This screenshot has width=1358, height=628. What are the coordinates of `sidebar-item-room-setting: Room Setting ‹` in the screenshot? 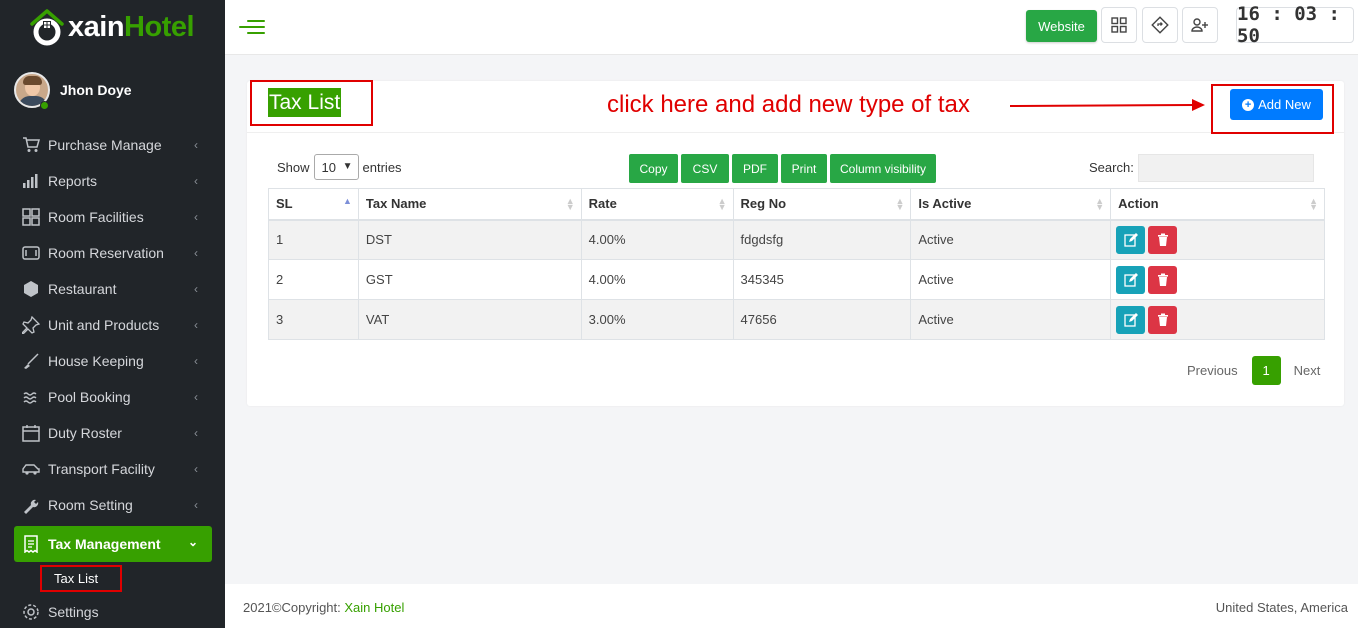 It's located at (113, 505).